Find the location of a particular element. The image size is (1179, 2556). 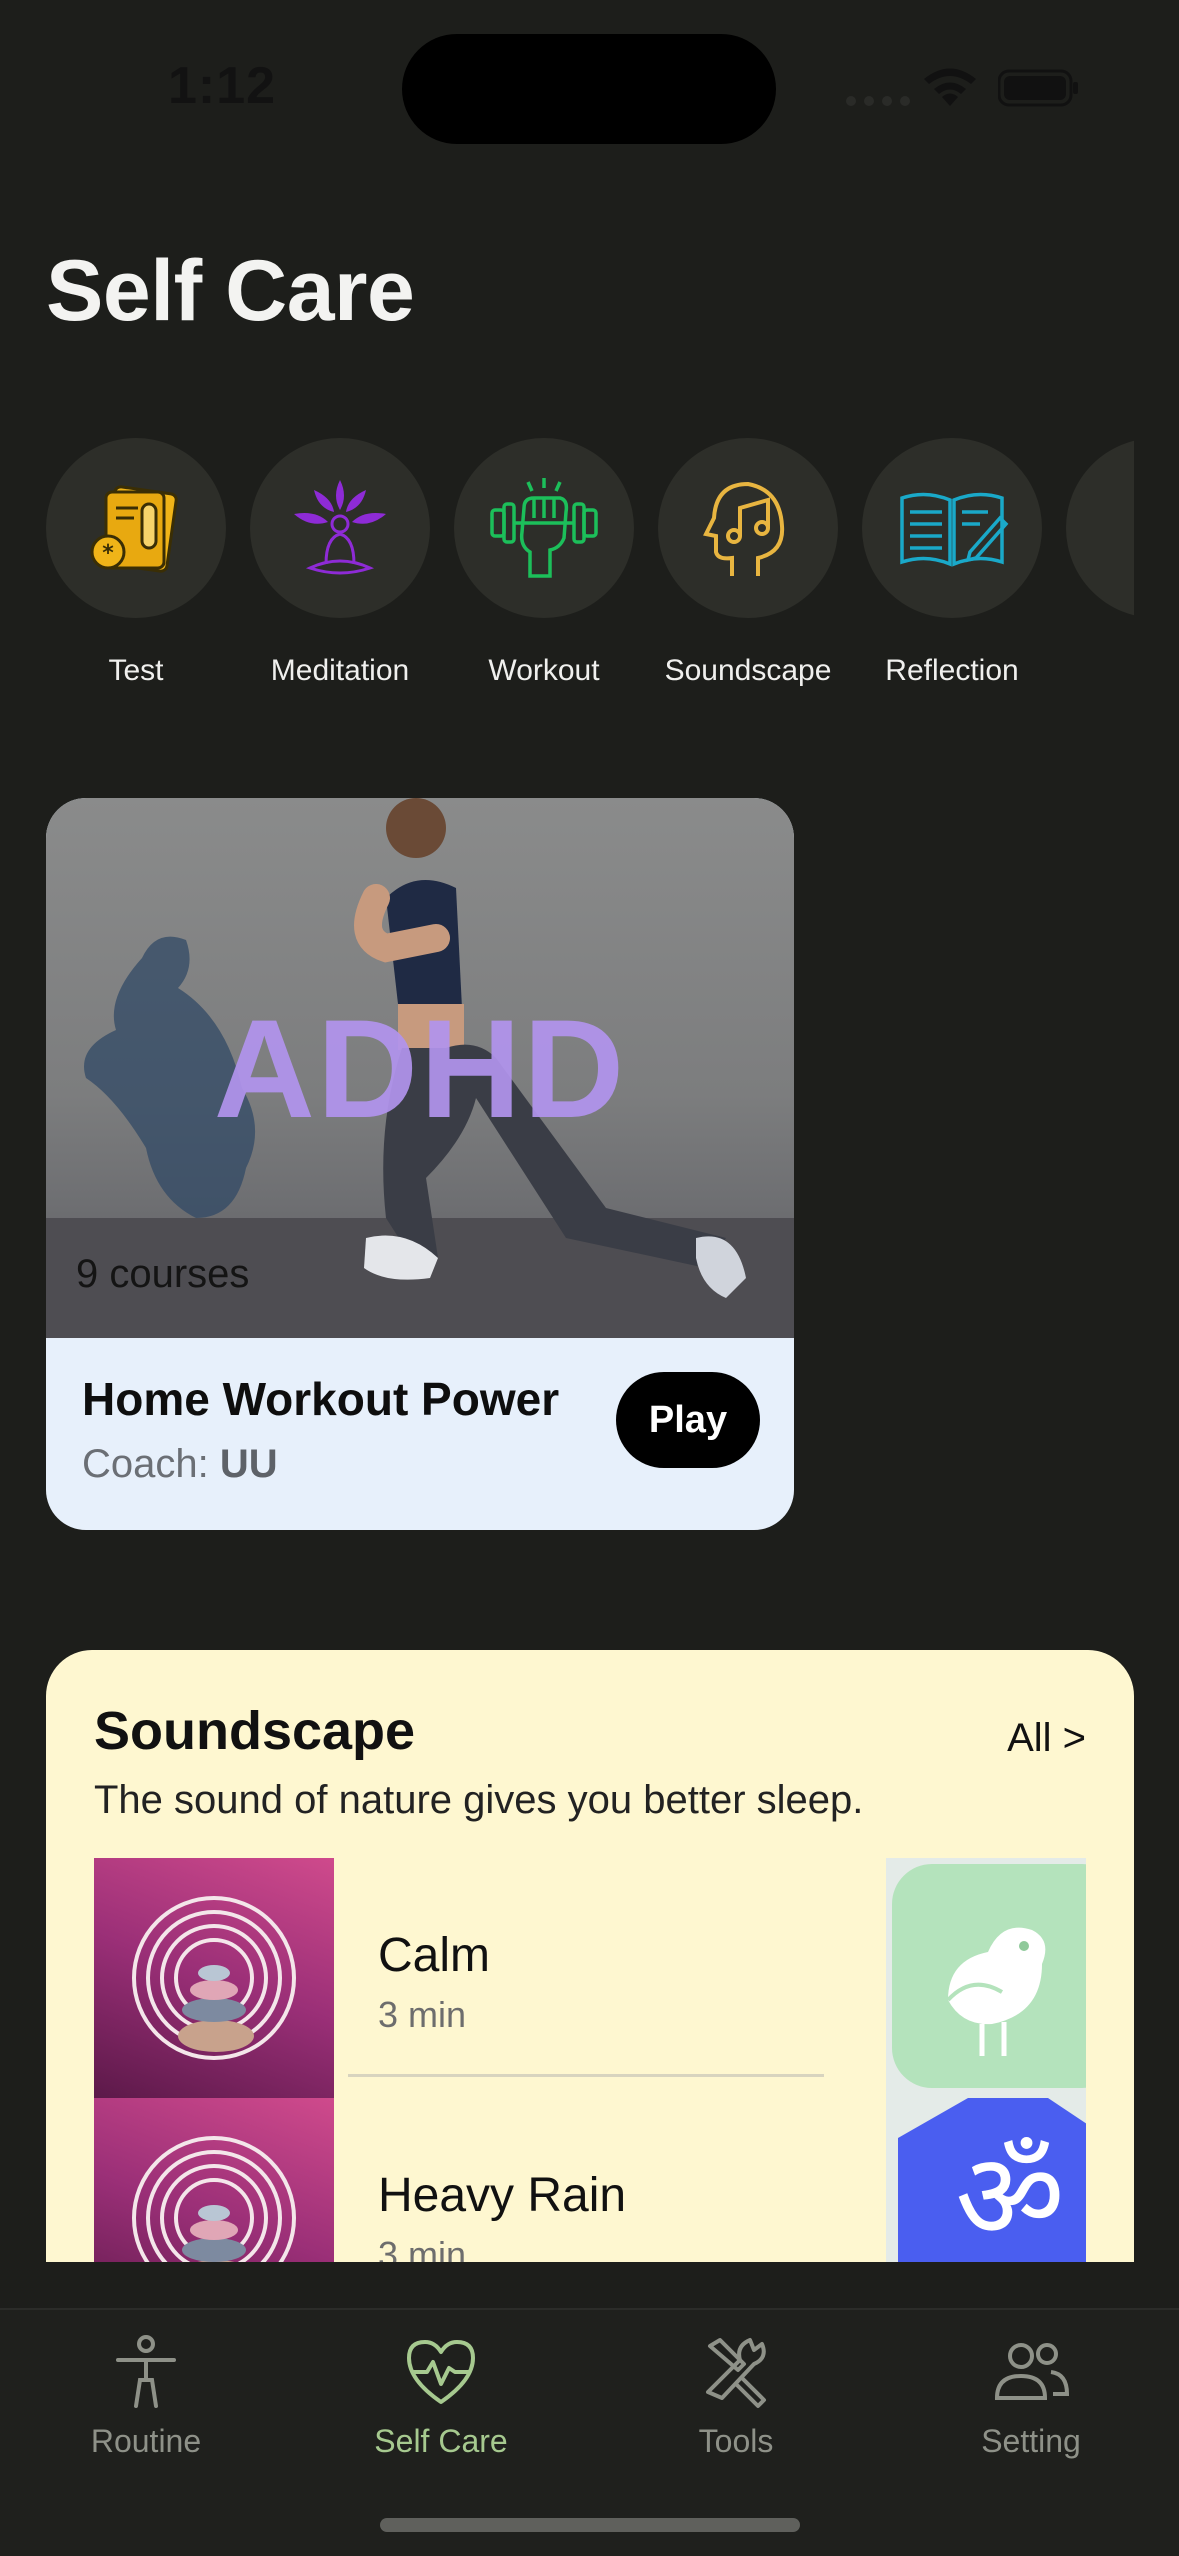

category-label: Soundscape is located at coordinates (748, 670).